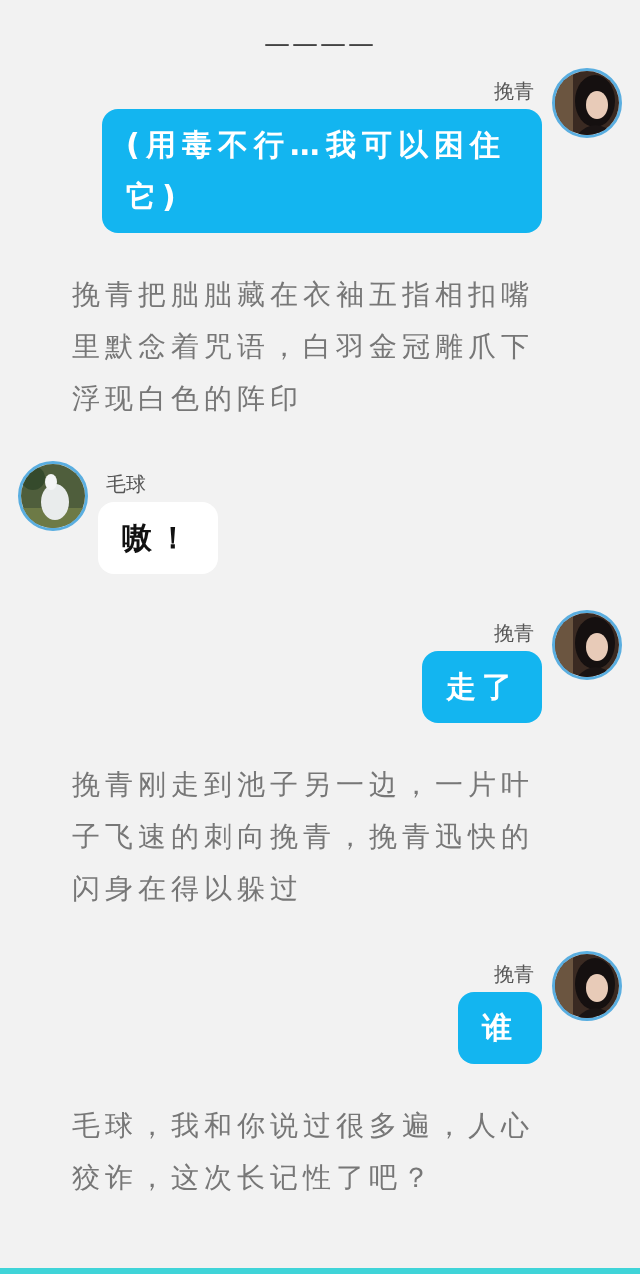 This screenshot has height=1274, width=640. Describe the element at coordinates (303, 837) in the screenshot. I see `narration-text: 挽青刚走到池子另一边，一片叶子飞速的刺向挽青，挽青迅快的闪身在得以躲过` at that location.